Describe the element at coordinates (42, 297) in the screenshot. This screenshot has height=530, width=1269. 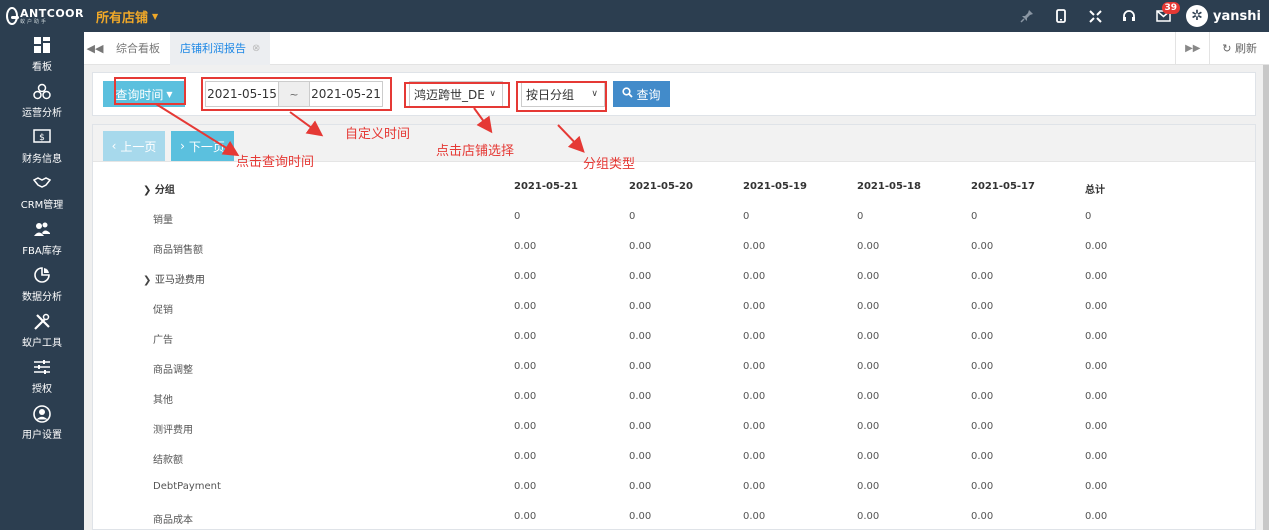
I see `sidebar-item-label: 数据分析` at that location.